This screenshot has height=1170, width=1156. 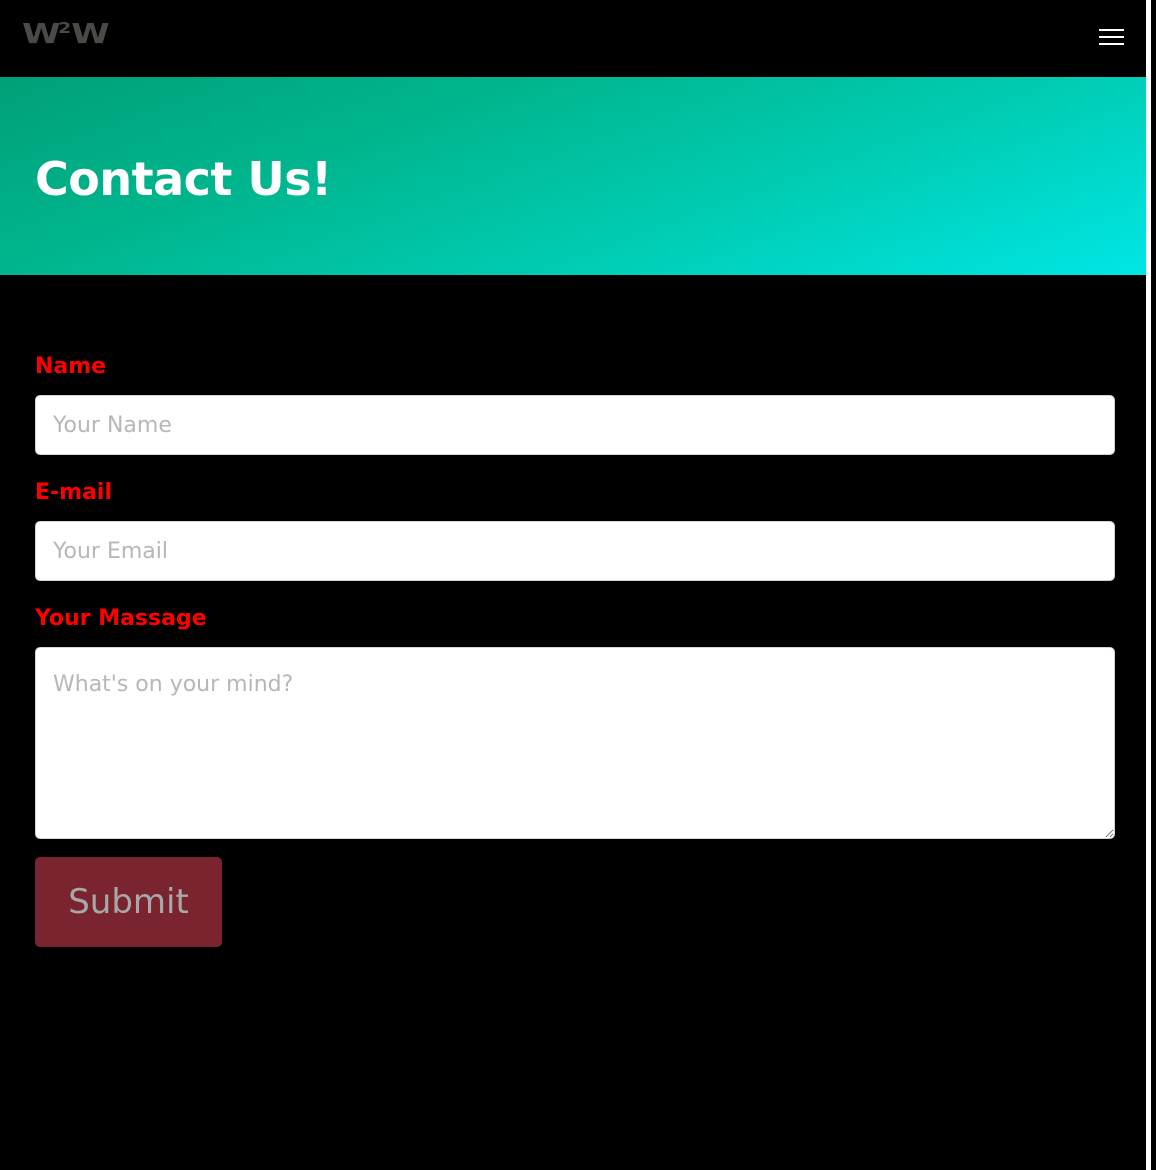 I want to click on email-label: E-mail, so click(x=74, y=492).